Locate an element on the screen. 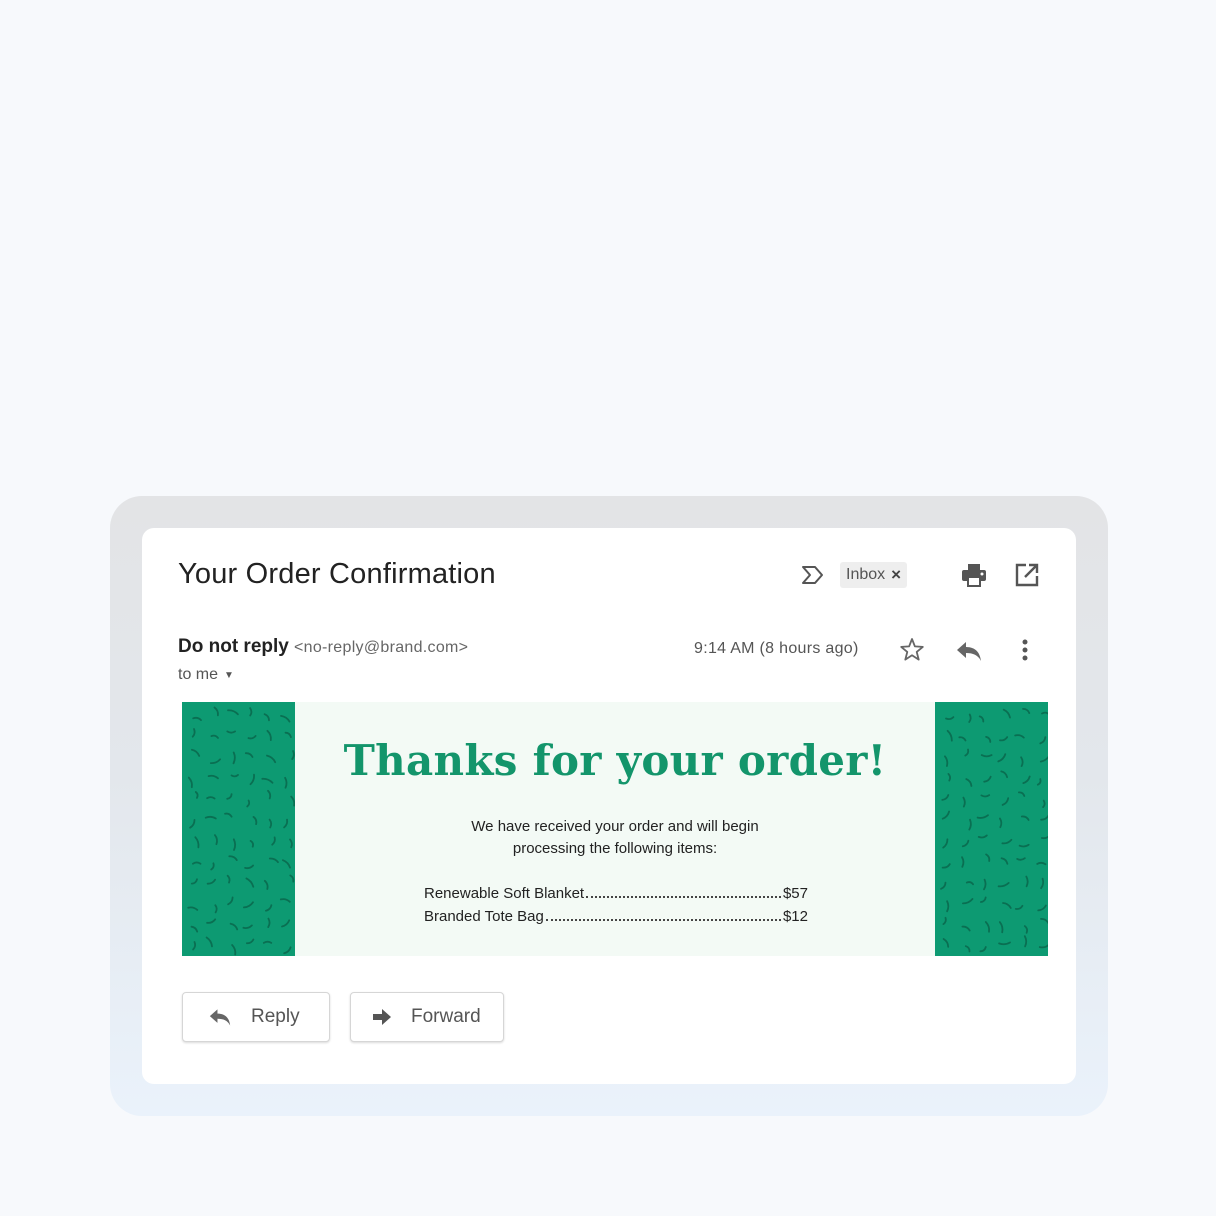 The width and height of the screenshot is (1216, 1216). open-in-new-icon is located at coordinates (1027, 575).